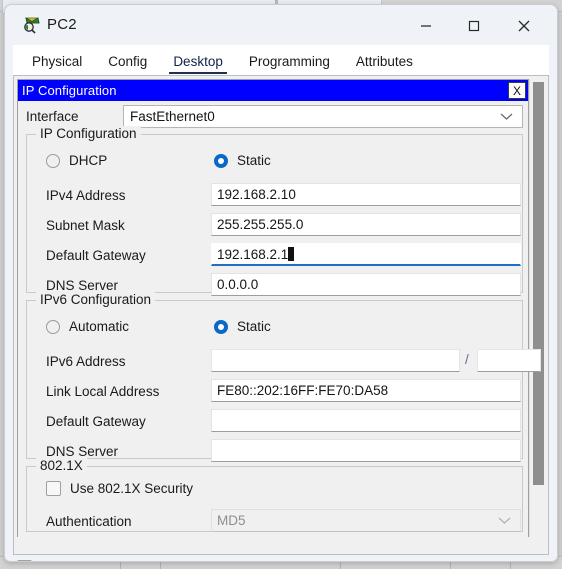  I want to click on tab-attributes: Attributes, so click(384, 63).